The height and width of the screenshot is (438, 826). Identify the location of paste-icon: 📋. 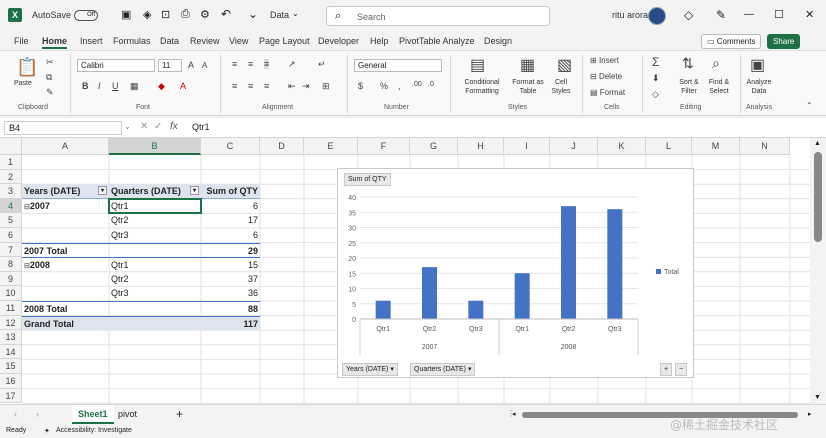
(27, 67).